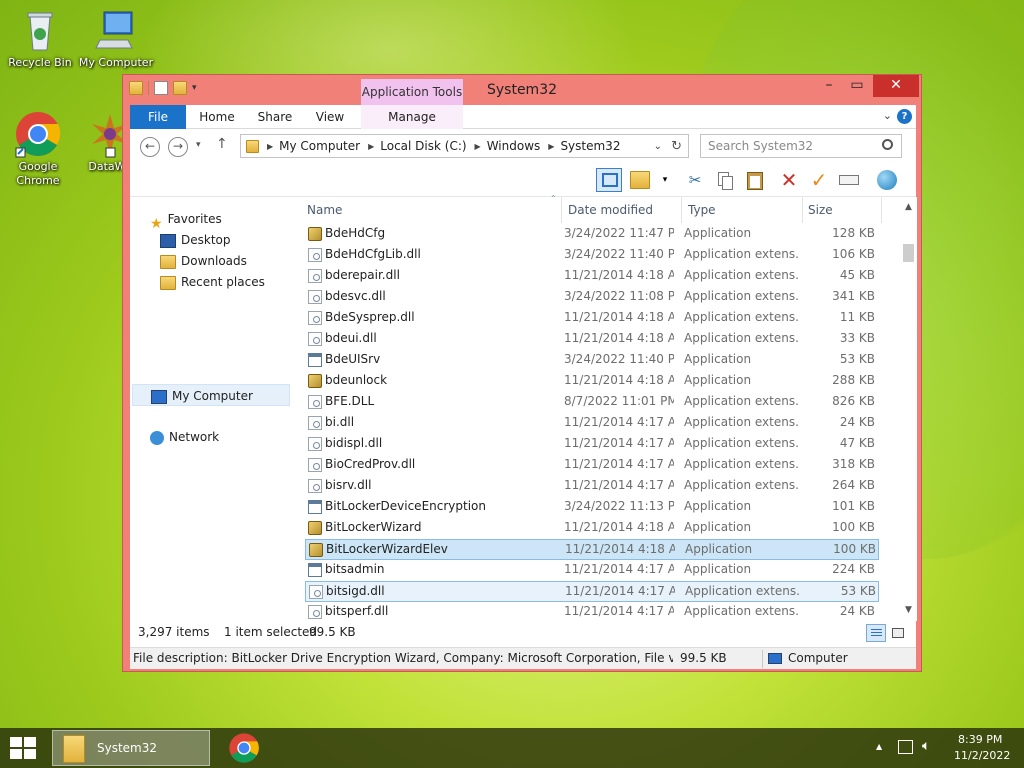  Describe the element at coordinates (853, 401) in the screenshot. I see `file-size: 826 KB` at that location.